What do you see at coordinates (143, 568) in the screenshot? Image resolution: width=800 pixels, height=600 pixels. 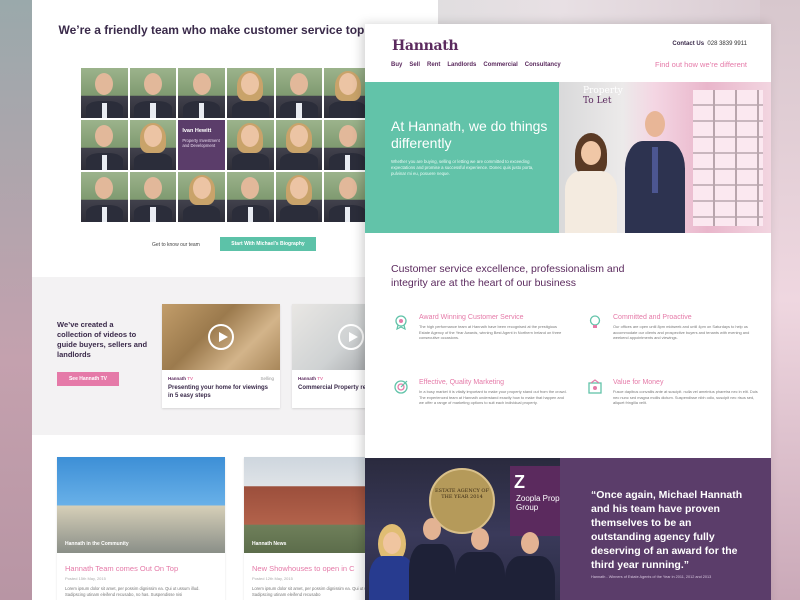 I see `news-title: Hannath Team comes Out On Top` at bounding box center [143, 568].